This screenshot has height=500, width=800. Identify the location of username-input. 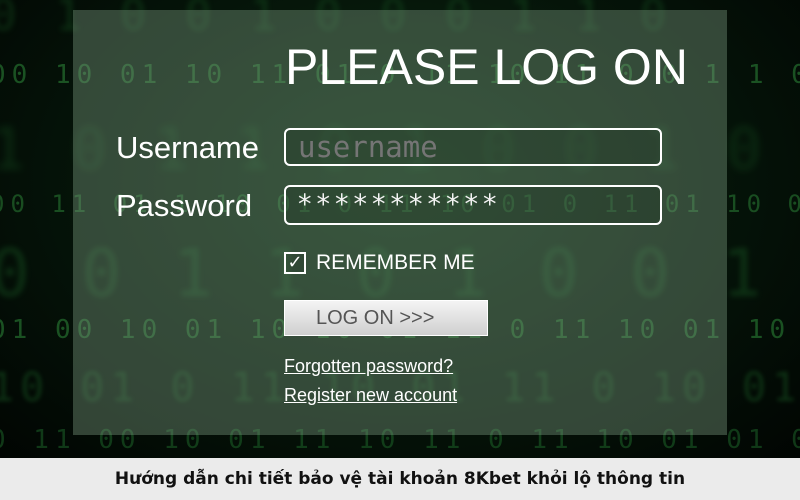
(473, 147).